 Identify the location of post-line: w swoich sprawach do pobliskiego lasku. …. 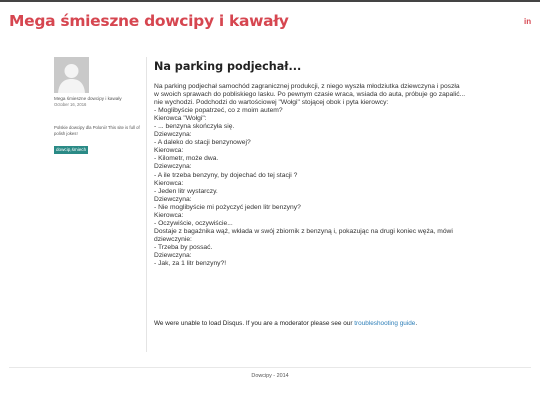
(310, 95).